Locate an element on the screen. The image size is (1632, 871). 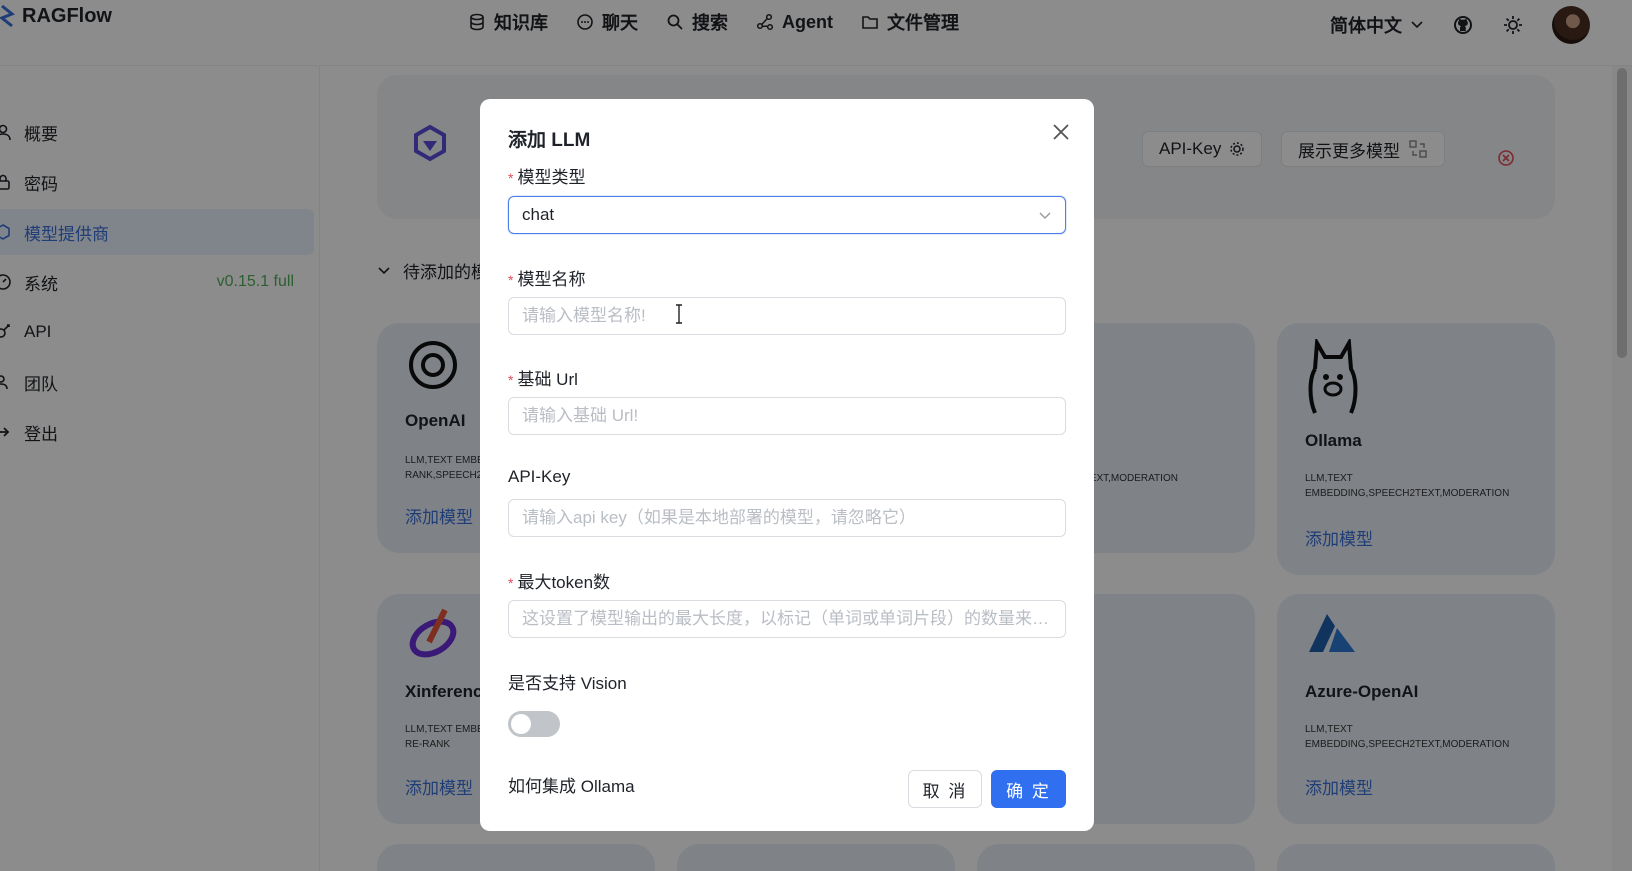
modal-title: 添加 LLM is located at coordinates (549, 140).